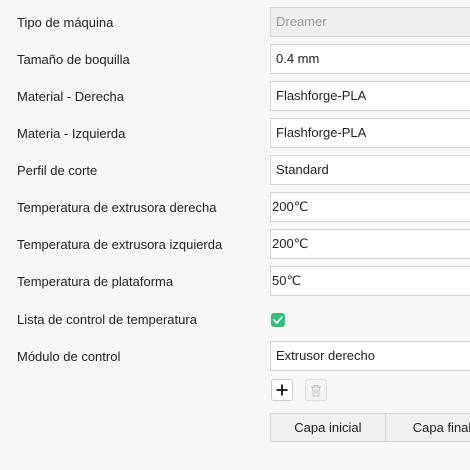  What do you see at coordinates (71, 133) in the screenshot?
I see `material-left-label: Materia - Izquierda` at bounding box center [71, 133].